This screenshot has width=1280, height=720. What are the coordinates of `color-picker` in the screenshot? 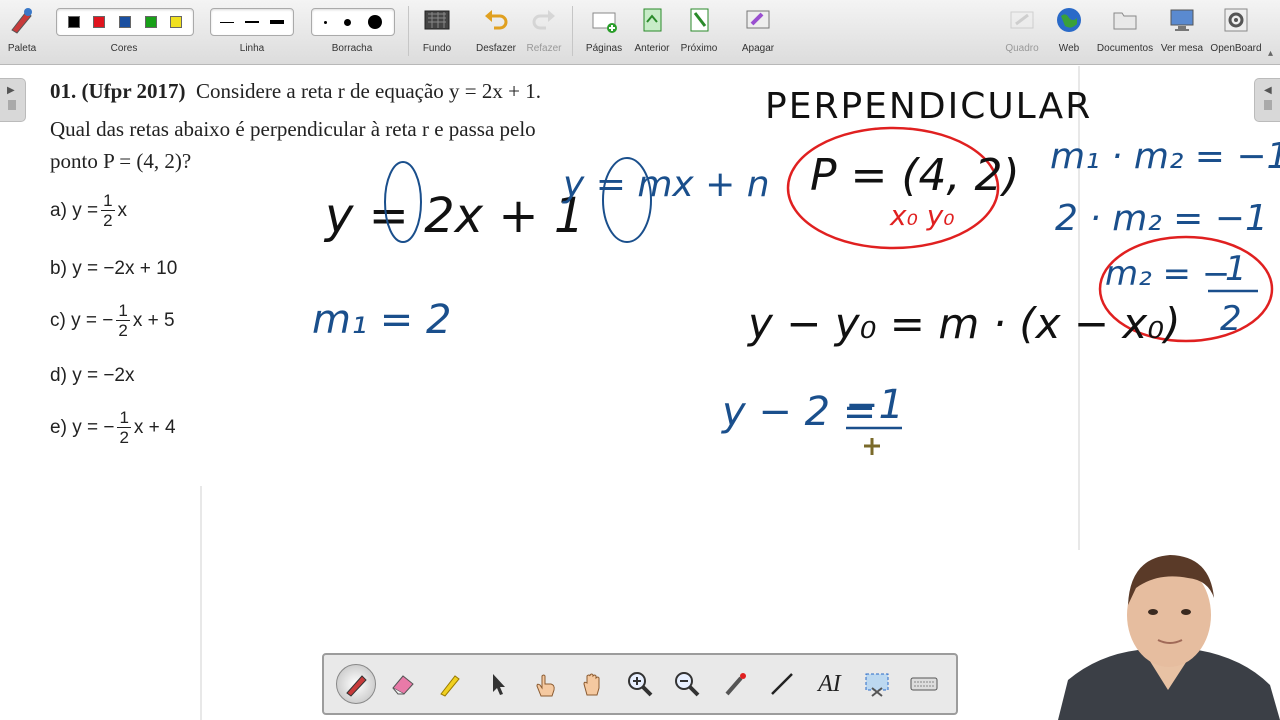 It's located at (125, 22).